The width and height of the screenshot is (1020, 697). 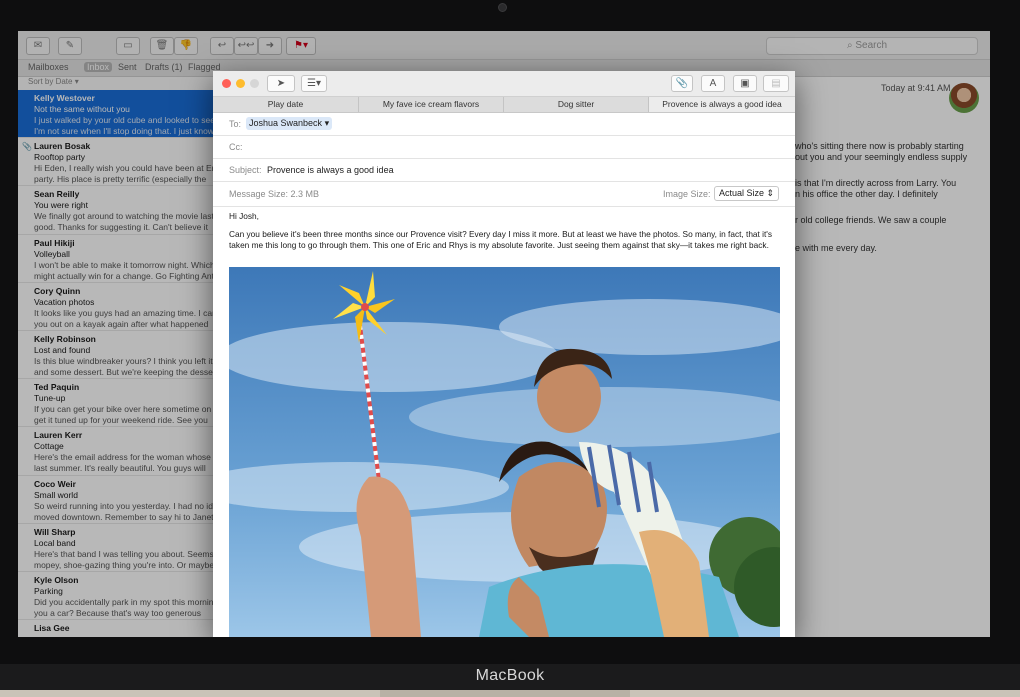 I want to click on zoom-button, so click(x=254, y=83).